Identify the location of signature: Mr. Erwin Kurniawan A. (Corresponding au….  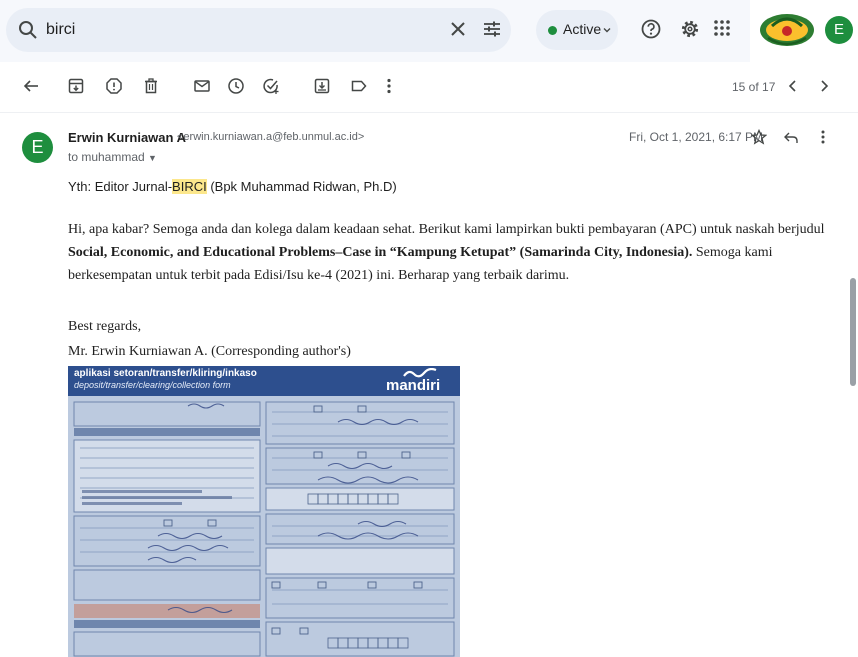
(209, 351).